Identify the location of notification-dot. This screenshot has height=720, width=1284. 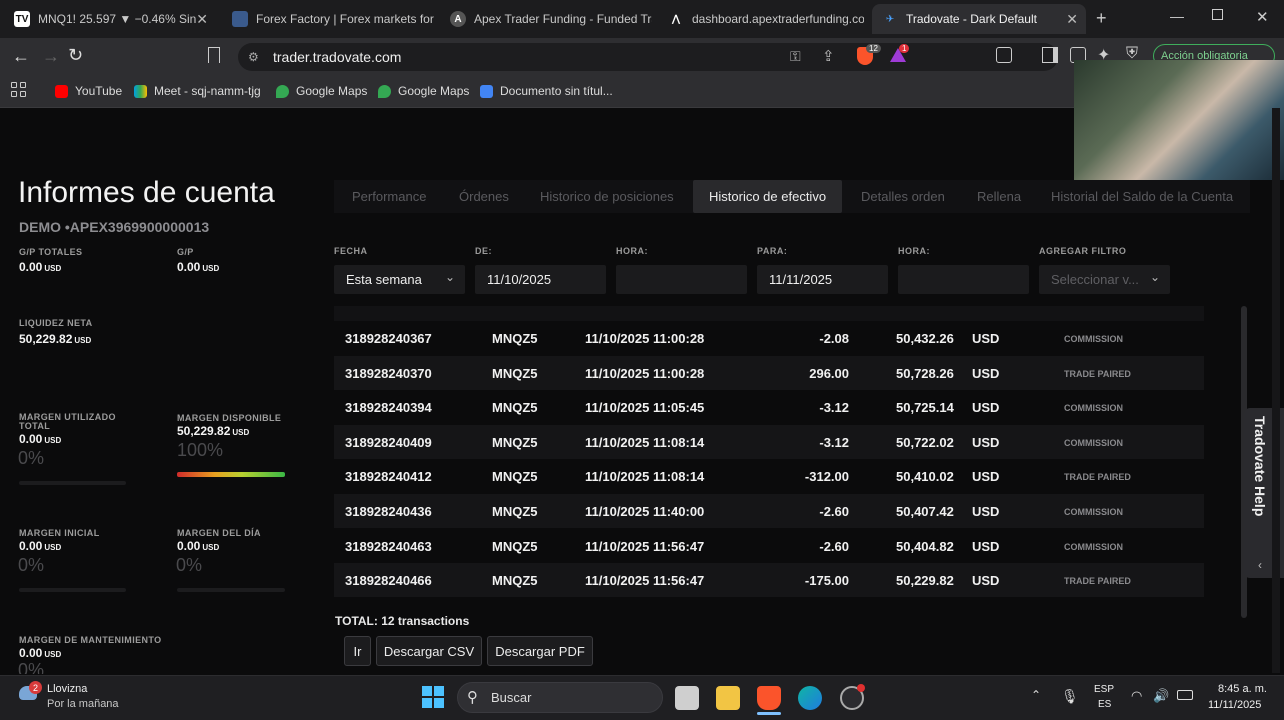
(861, 688).